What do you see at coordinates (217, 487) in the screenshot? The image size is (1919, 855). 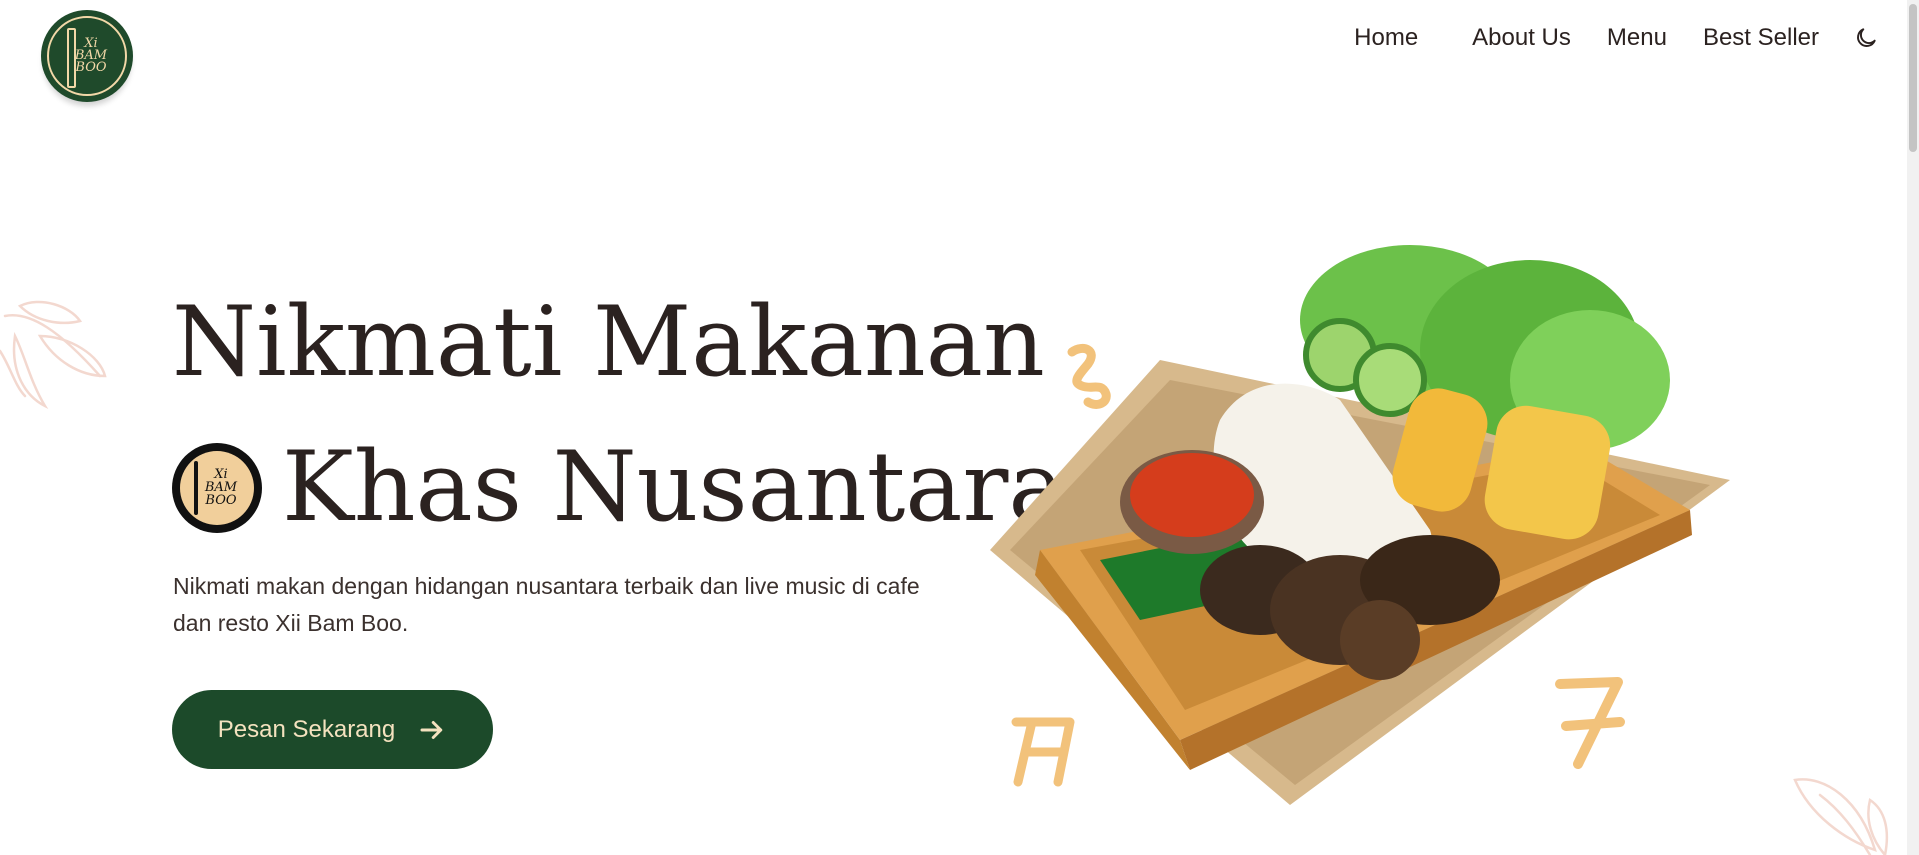 I see `bamboo-logo-icon: Xi BAM BOO` at bounding box center [217, 487].